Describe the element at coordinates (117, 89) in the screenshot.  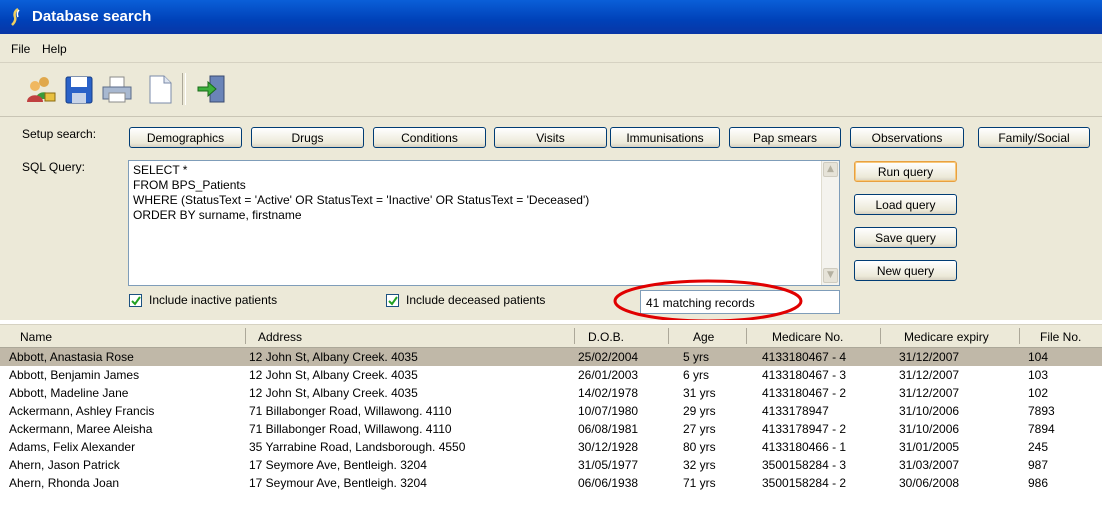
I see `print-icon` at that location.